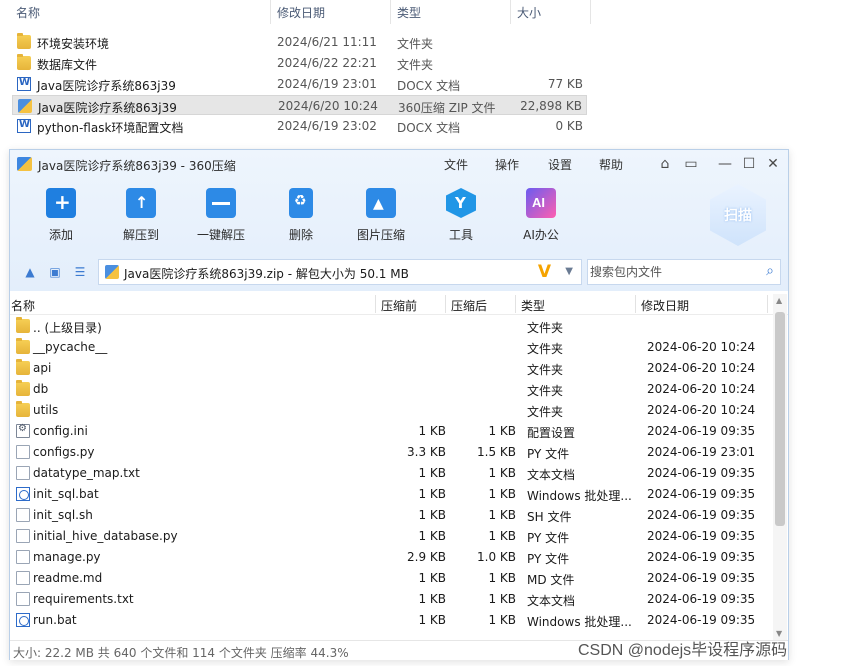 Image resolution: width=841 pixels, height=666 pixels. Describe the element at coordinates (541, 217) in the screenshot. I see `ai-office-button: AI办公` at that location.